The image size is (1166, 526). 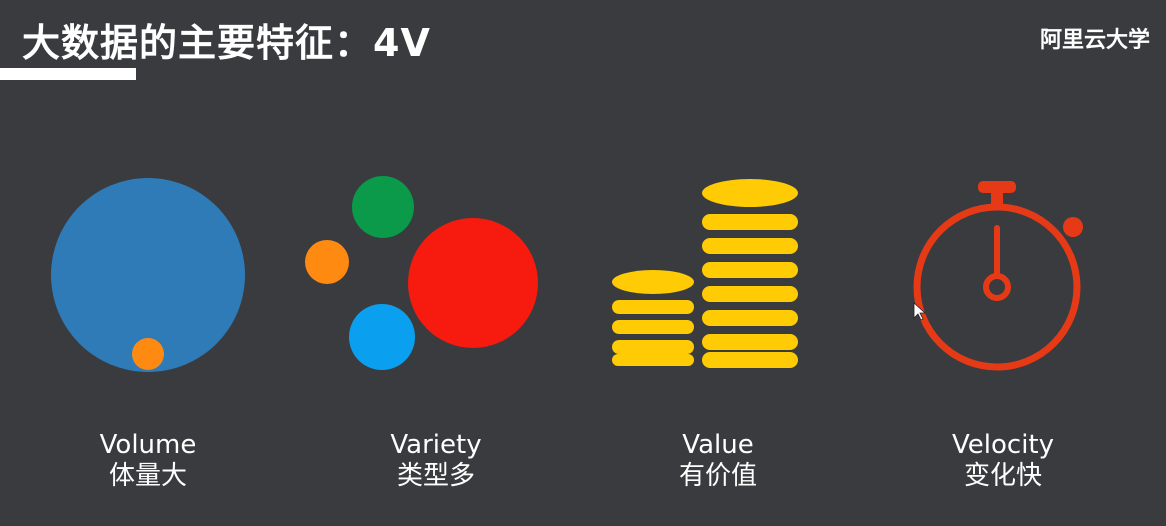 What do you see at coordinates (1094, 40) in the screenshot?
I see `brand-logo-text: 阿里云大学` at bounding box center [1094, 40].